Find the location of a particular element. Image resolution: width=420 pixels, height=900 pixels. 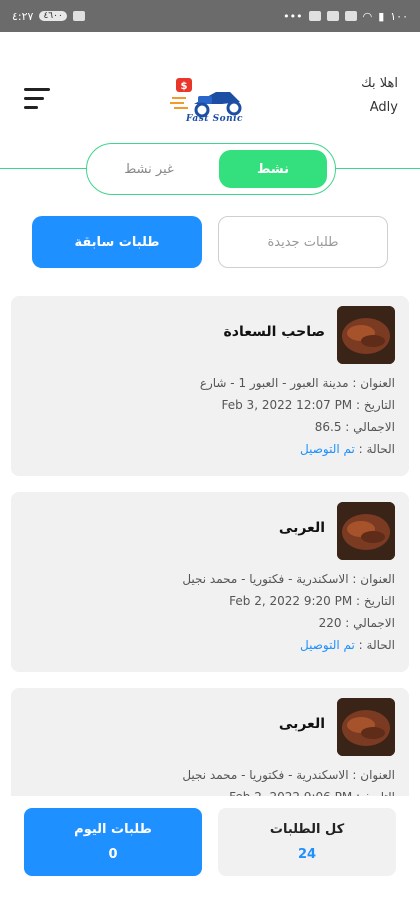

status-bar: ٤:٢٧ ٤٦٠٠ ••• ◠ ▮ ١٠٠ is located at coordinates (210, 16).